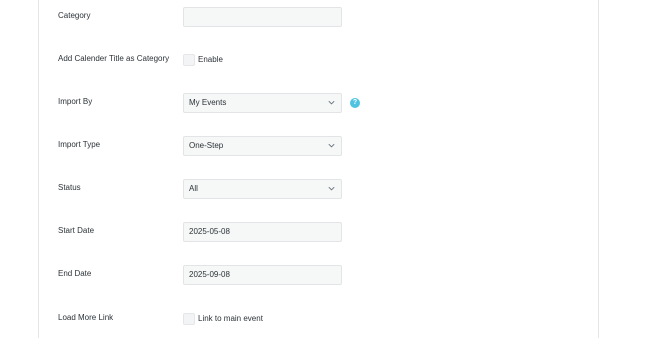 The image size is (645, 338). What do you see at coordinates (262, 103) in the screenshot?
I see `import-by-select: My Events` at bounding box center [262, 103].